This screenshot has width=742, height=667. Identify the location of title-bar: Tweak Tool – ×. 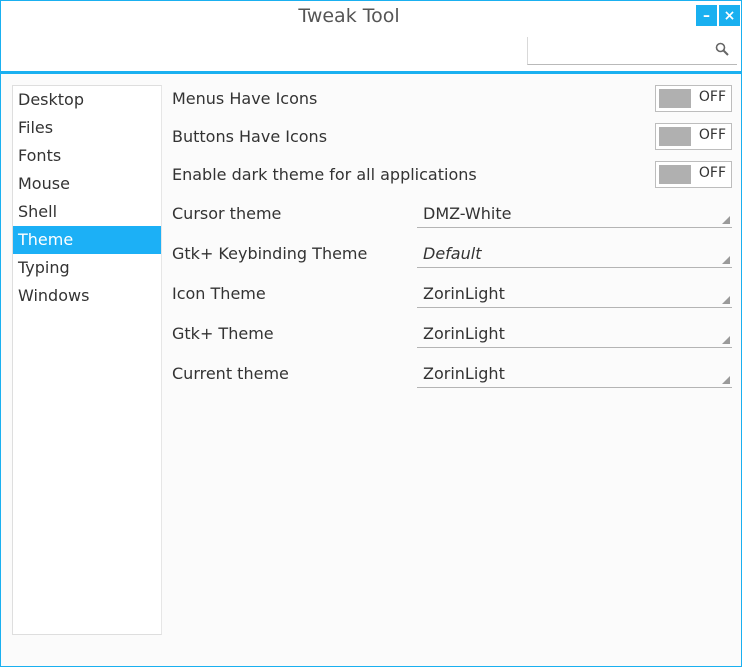
(371, 36).